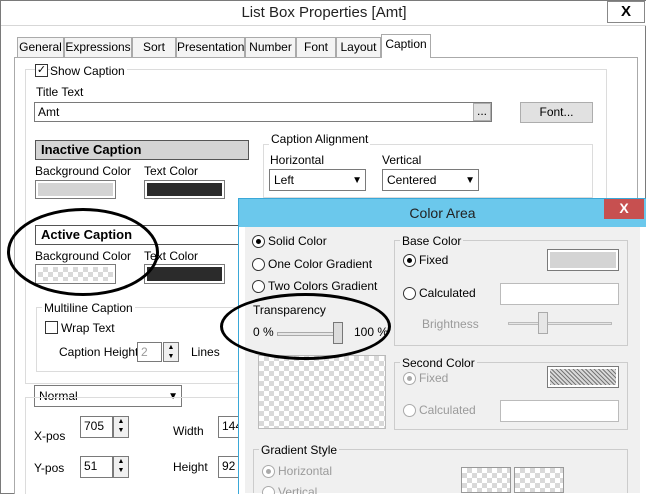 This screenshot has height=494, width=646. Describe the element at coordinates (298, 489) in the screenshot. I see `gradient-vertical-label: Vertical` at that location.